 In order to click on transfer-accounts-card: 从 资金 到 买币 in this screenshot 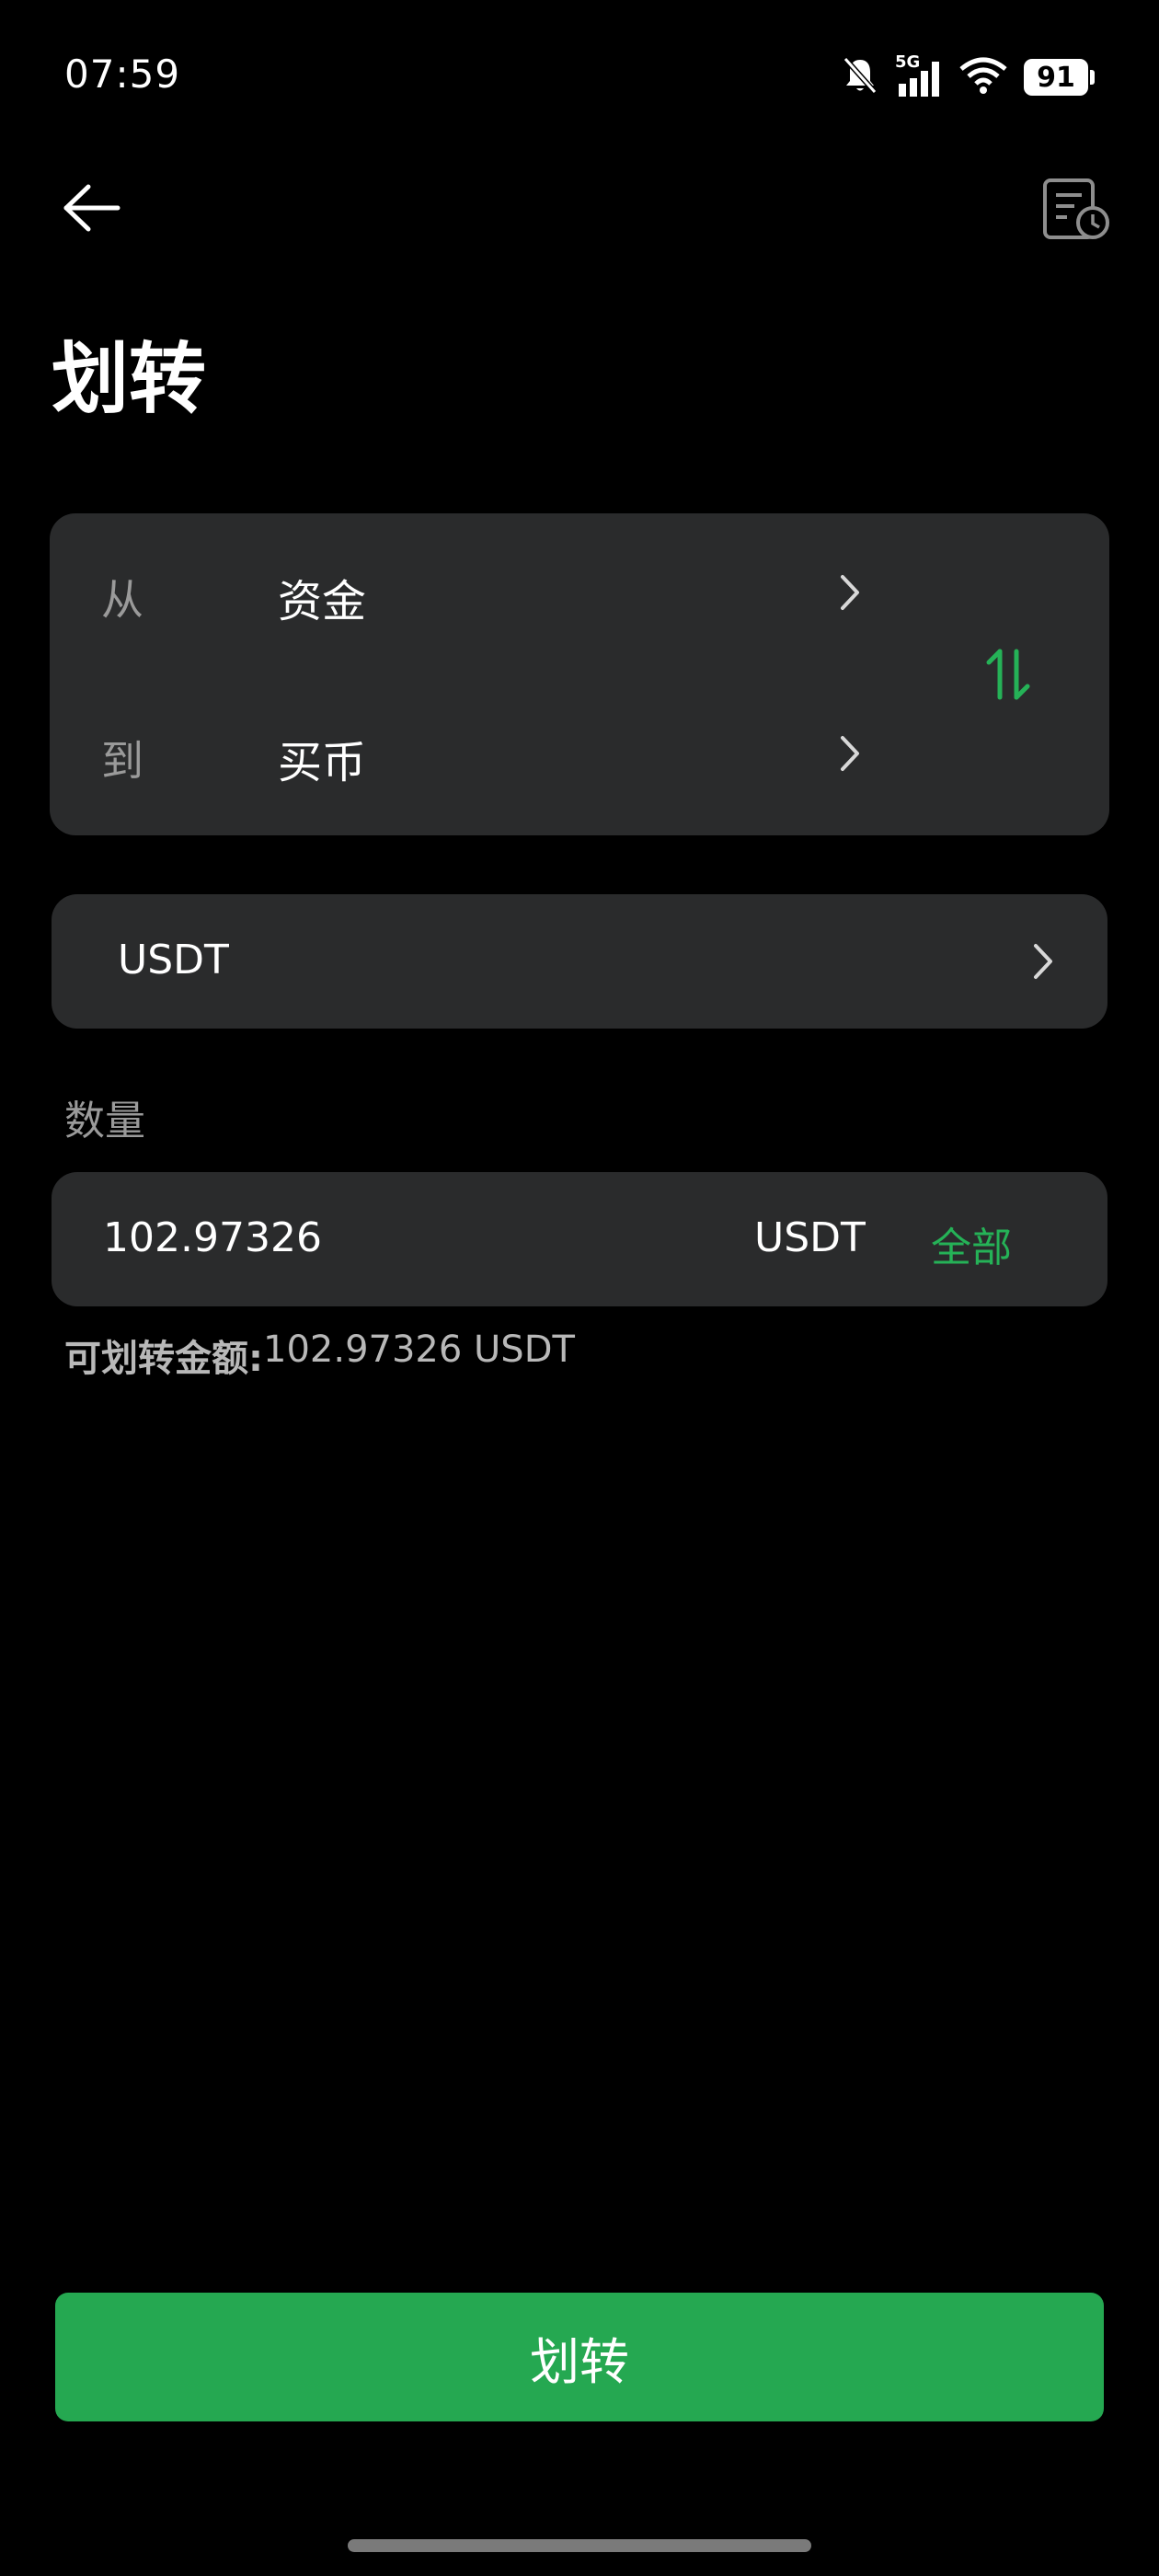, I will do `click(579, 674)`.